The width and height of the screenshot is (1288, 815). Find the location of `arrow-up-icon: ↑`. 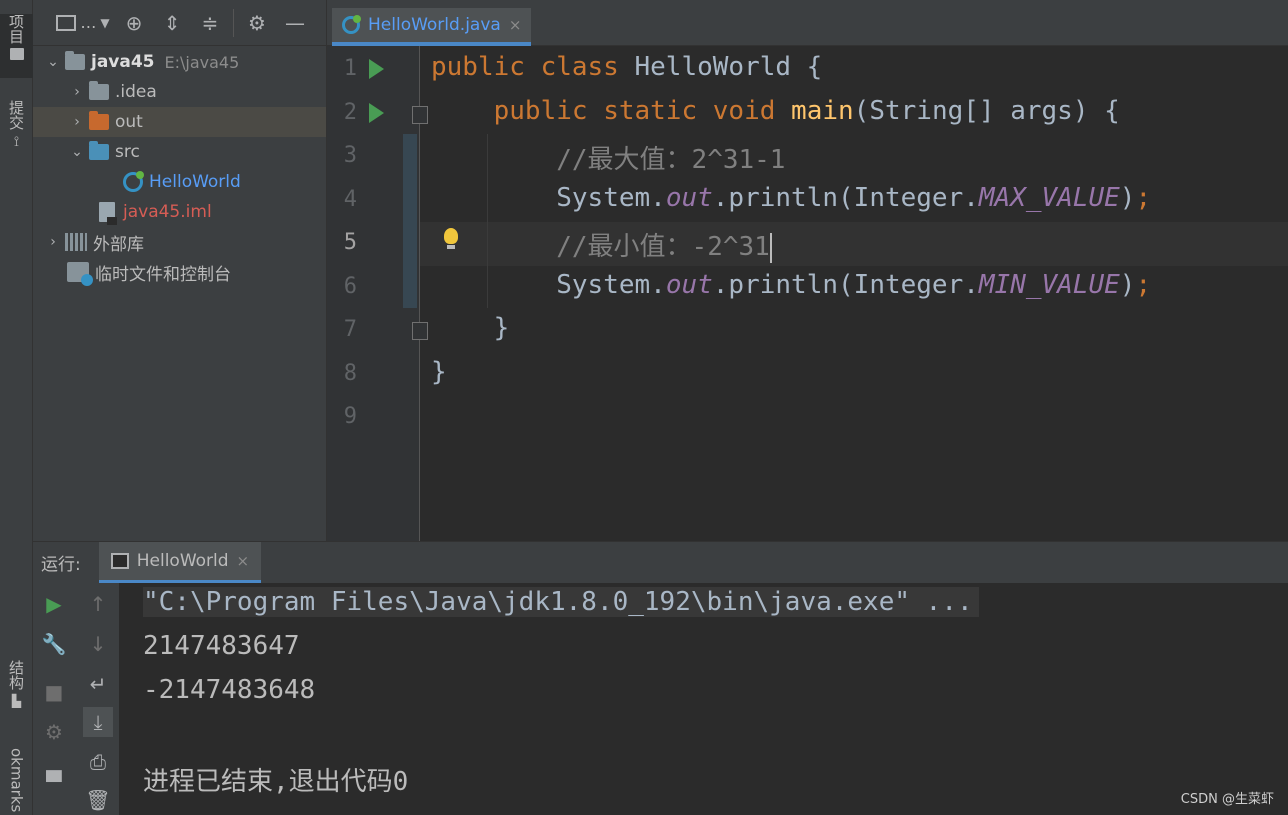

arrow-up-icon: ↑ is located at coordinates (98, 604).